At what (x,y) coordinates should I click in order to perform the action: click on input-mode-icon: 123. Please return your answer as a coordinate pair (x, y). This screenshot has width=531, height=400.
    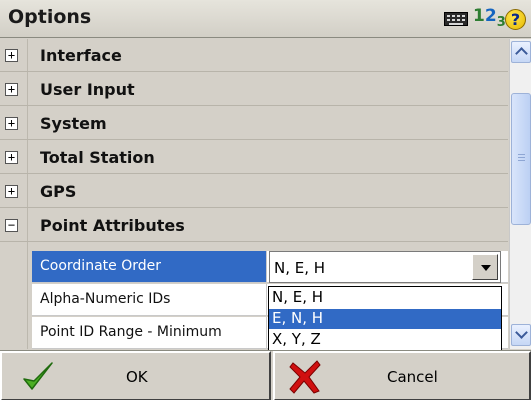
    Looking at the image, I should click on (489, 18).